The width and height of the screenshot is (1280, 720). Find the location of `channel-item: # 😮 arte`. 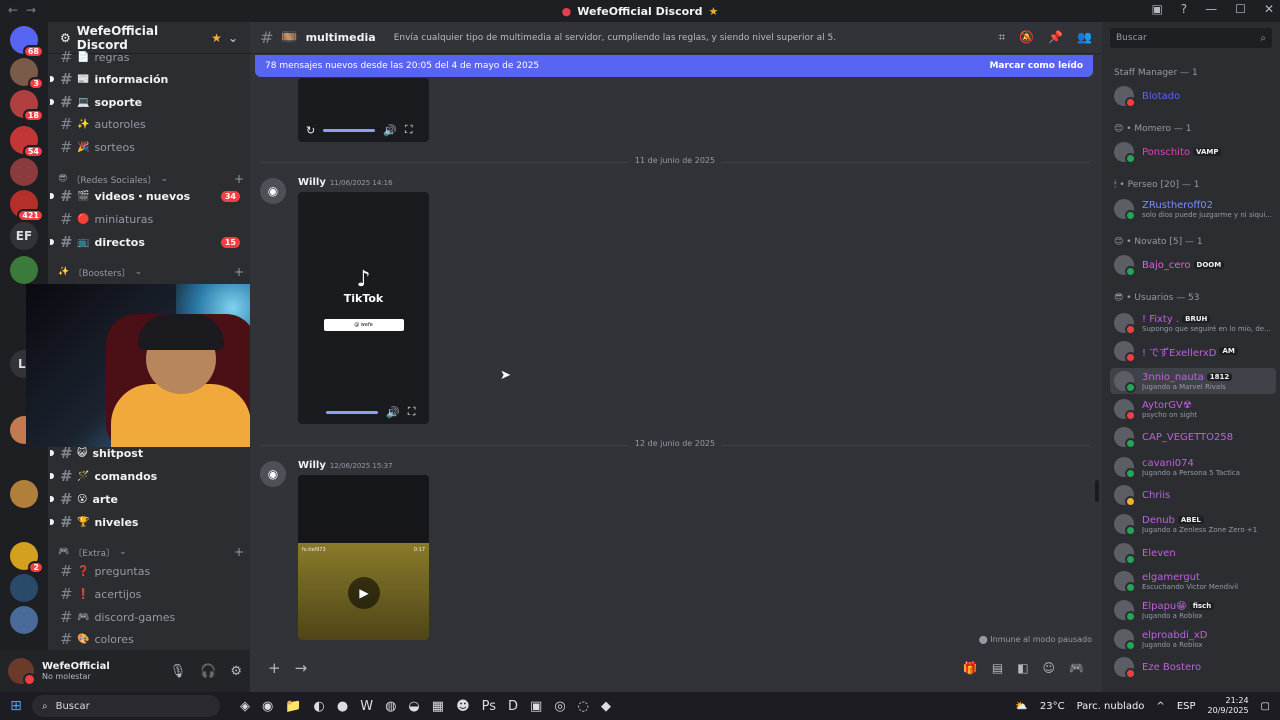

channel-item: # 😮 arte is located at coordinates (147, 499).